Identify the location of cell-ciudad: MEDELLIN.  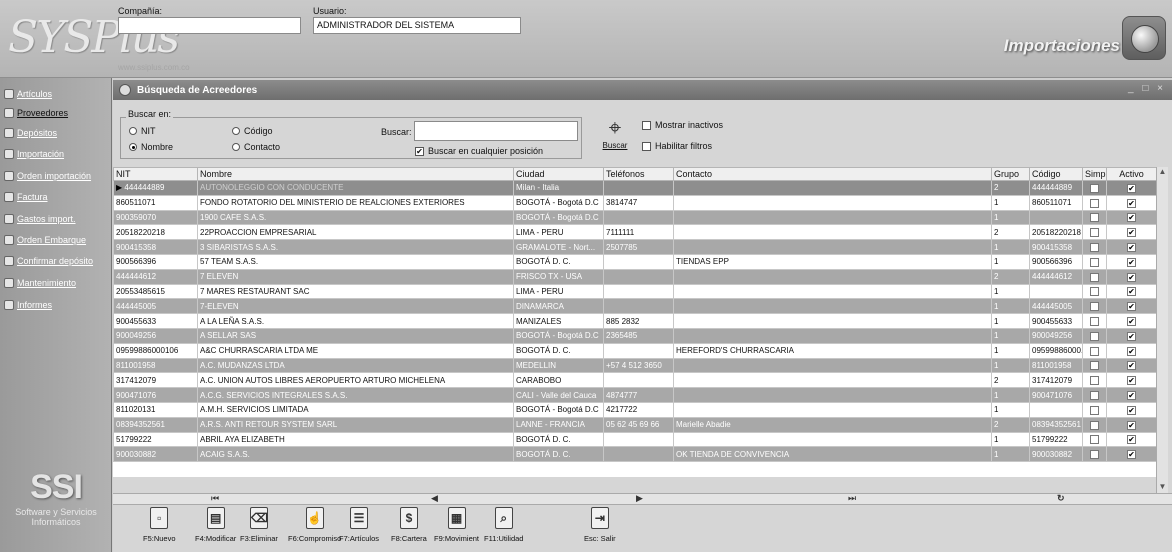
(558, 365).